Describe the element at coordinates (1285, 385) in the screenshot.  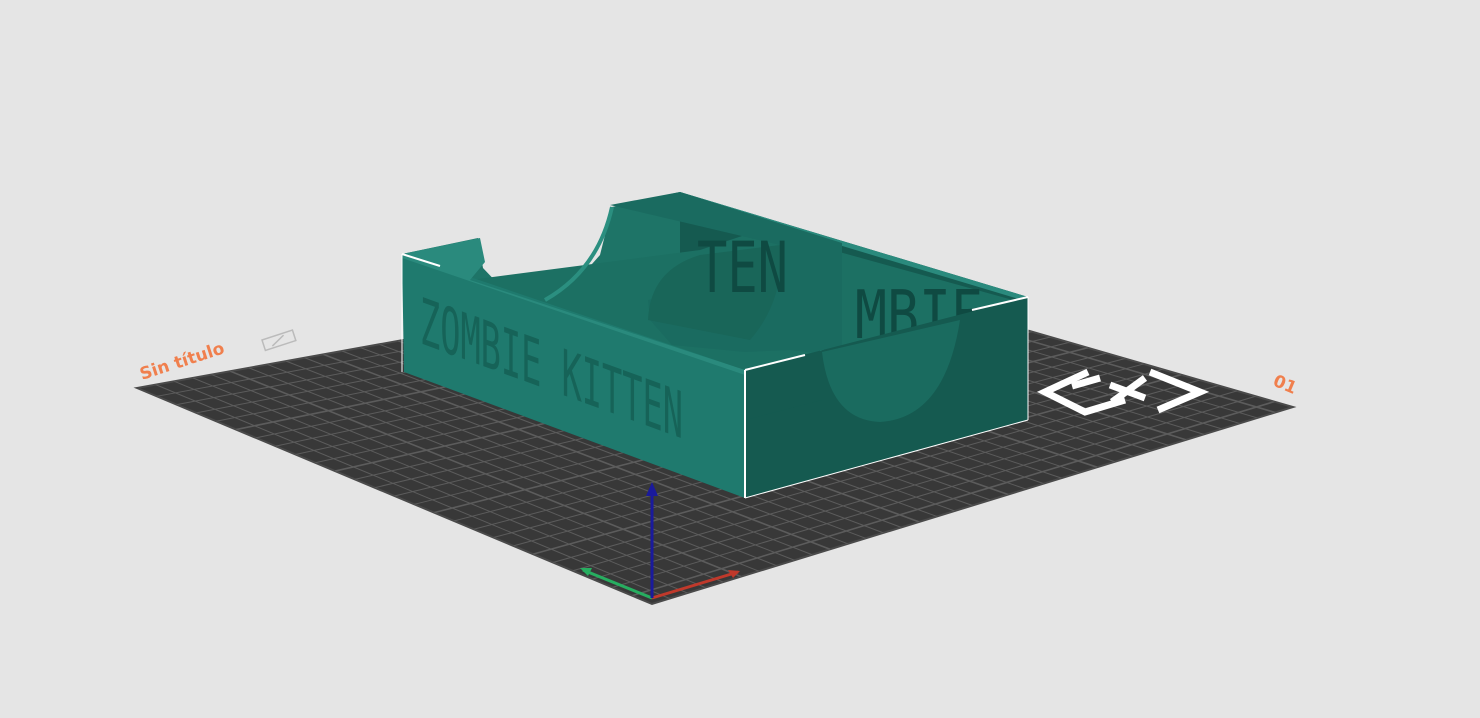
I see `plate-number-label: 01` at that location.